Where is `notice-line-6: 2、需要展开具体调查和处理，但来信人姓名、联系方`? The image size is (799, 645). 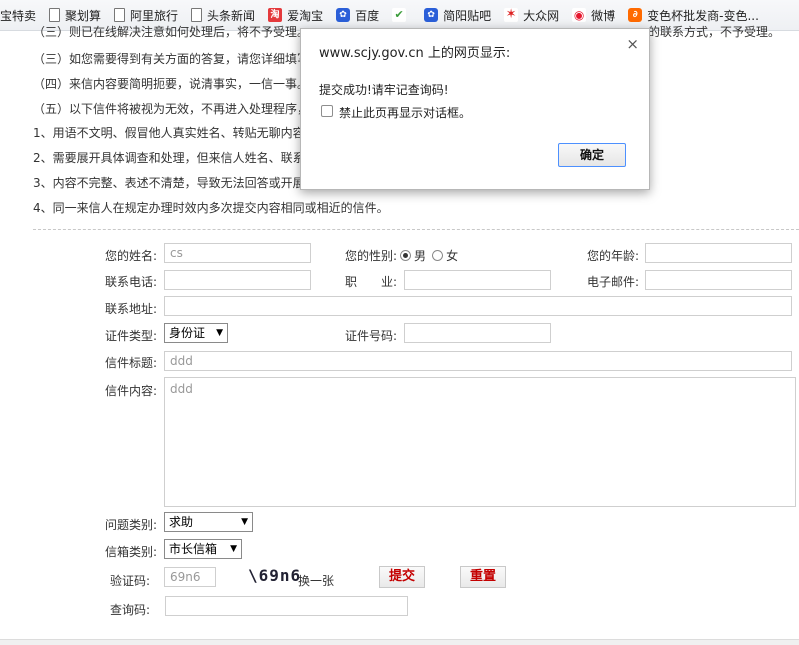 notice-line-6: 2、需要展开具体调查和处理，但来信人姓名、联系方 is located at coordinates (175, 158).